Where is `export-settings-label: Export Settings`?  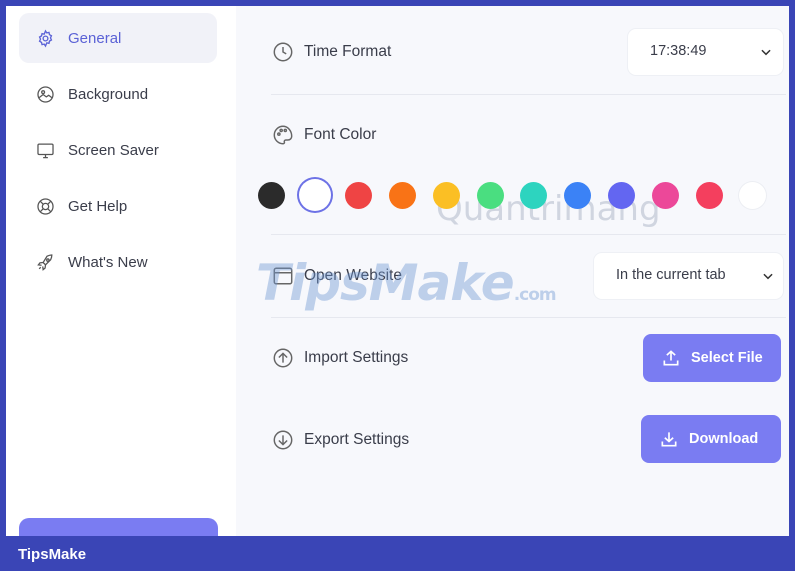
export-settings-label: Export Settings is located at coordinates (357, 439).